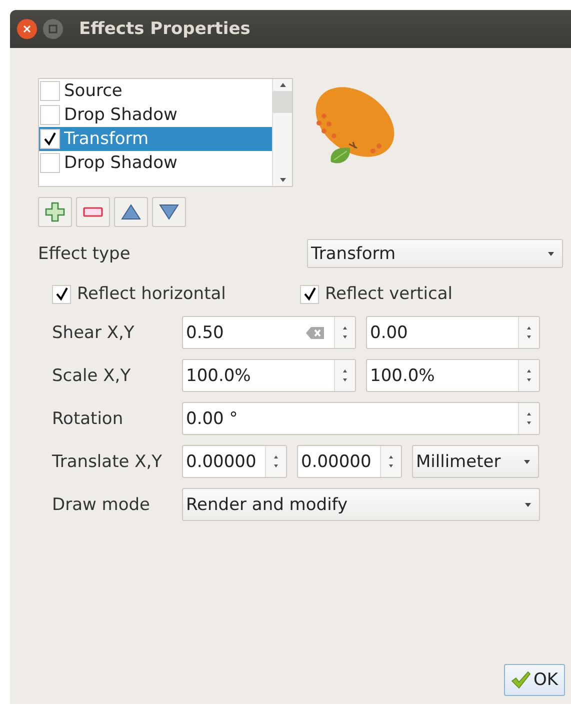  I want to click on scrollbar-thumb, so click(282, 102).